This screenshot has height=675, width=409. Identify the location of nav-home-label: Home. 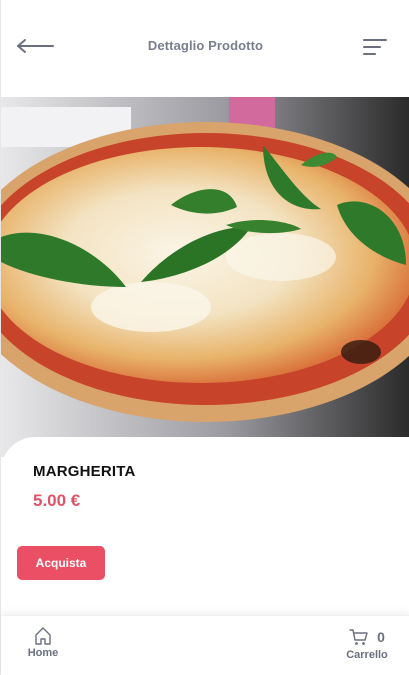
(43, 653).